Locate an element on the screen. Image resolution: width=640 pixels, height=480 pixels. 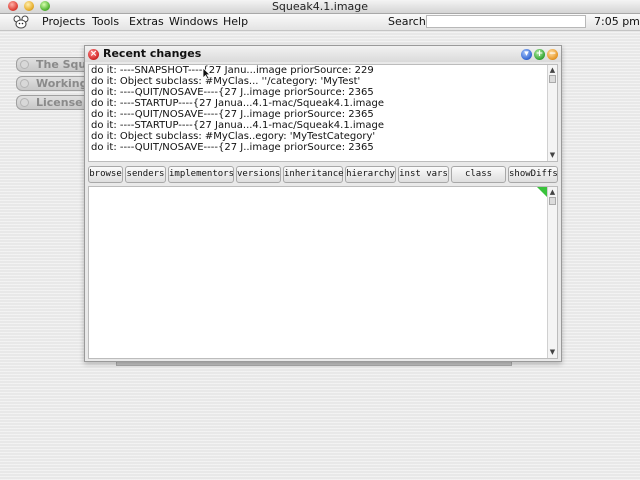
search-label: Search: is located at coordinates (409, 21).